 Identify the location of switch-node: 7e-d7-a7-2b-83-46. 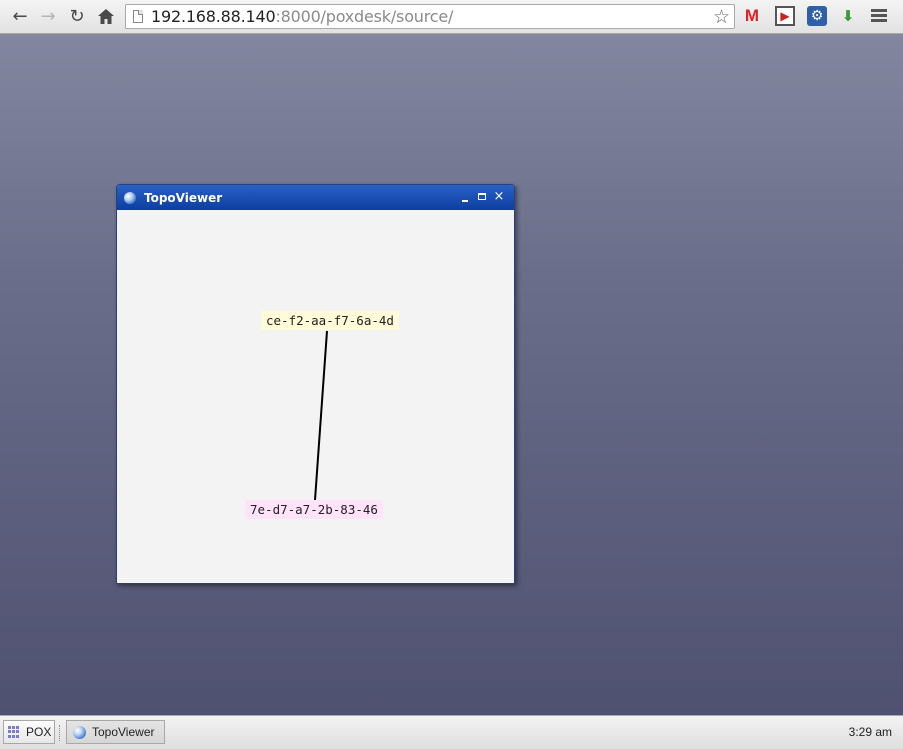
(314, 509).